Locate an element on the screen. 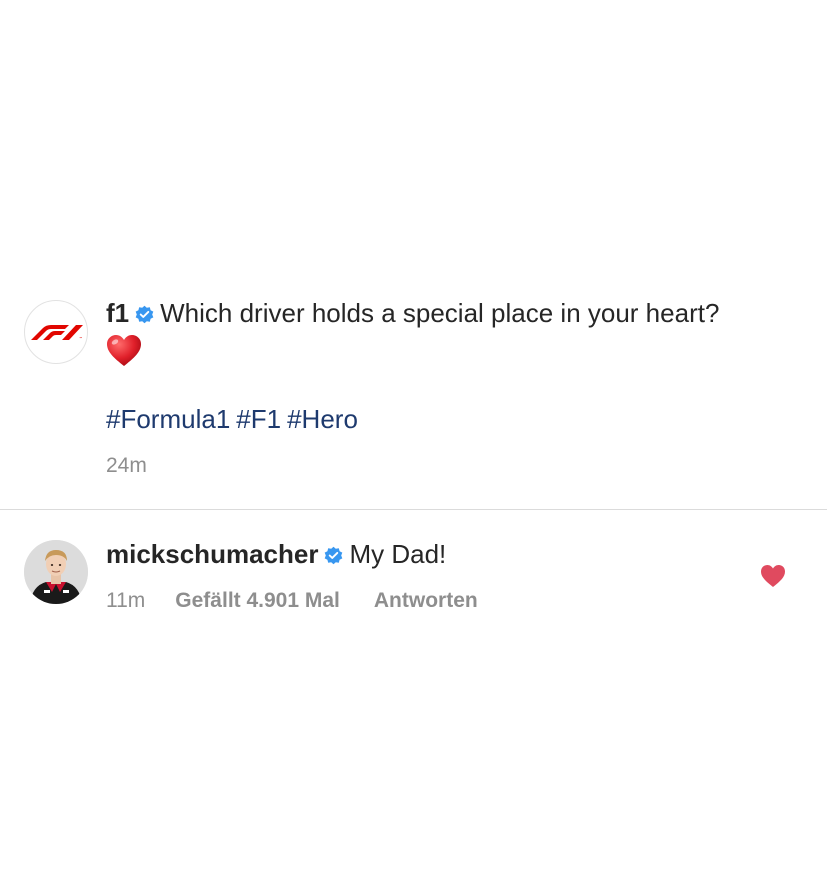  section-divider is located at coordinates (413, 509).